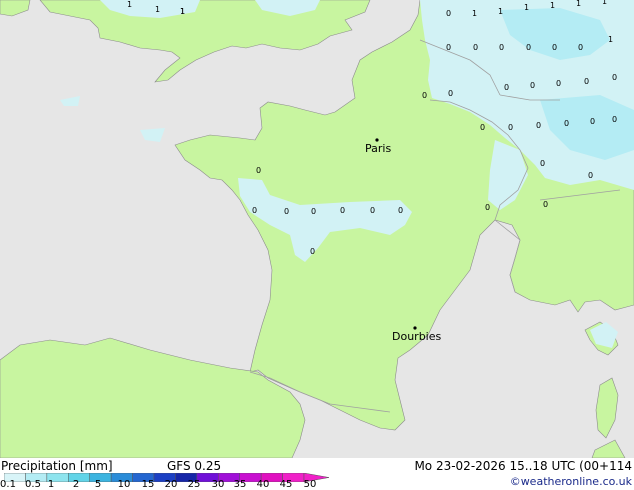 Image resolution: width=634 pixels, height=490 pixels. I want to click on legend-tick-label: 30, so click(218, 484).